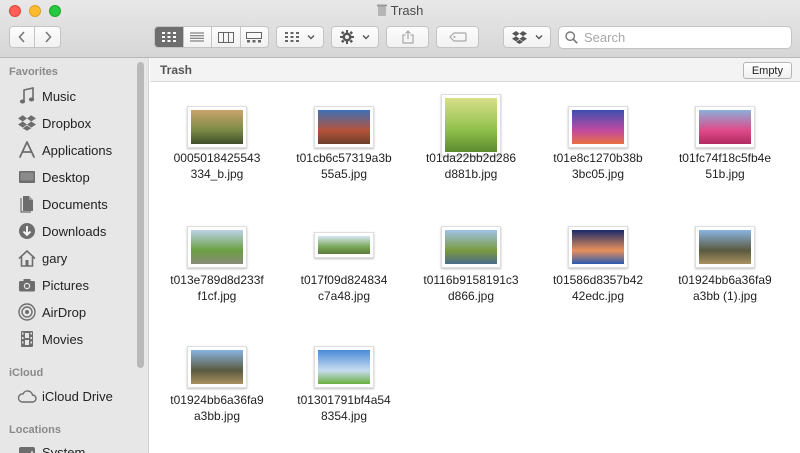 The width and height of the screenshot is (800, 453). I want to click on file-item: t01586d8357b42 42edc.jpg, so click(598, 265).